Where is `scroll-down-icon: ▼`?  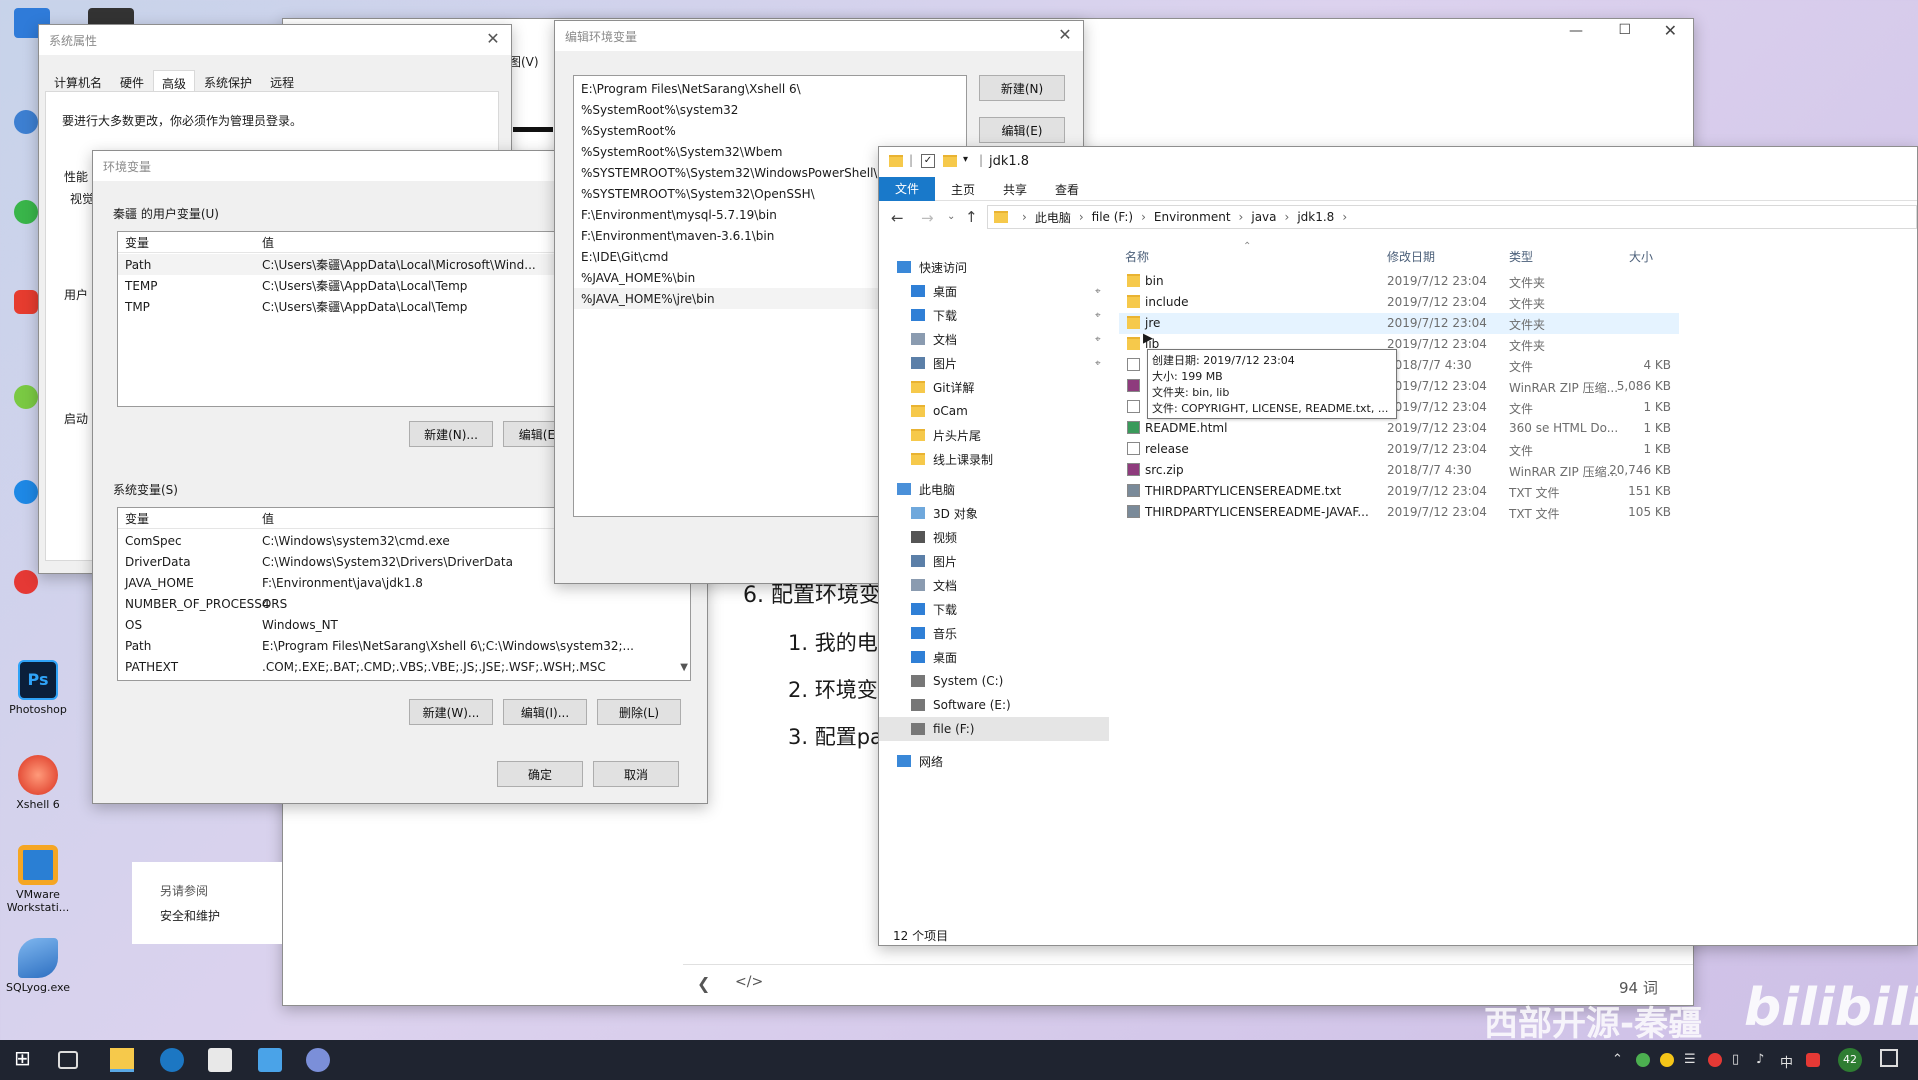
scroll-down-icon: ▼ is located at coordinates (684, 667).